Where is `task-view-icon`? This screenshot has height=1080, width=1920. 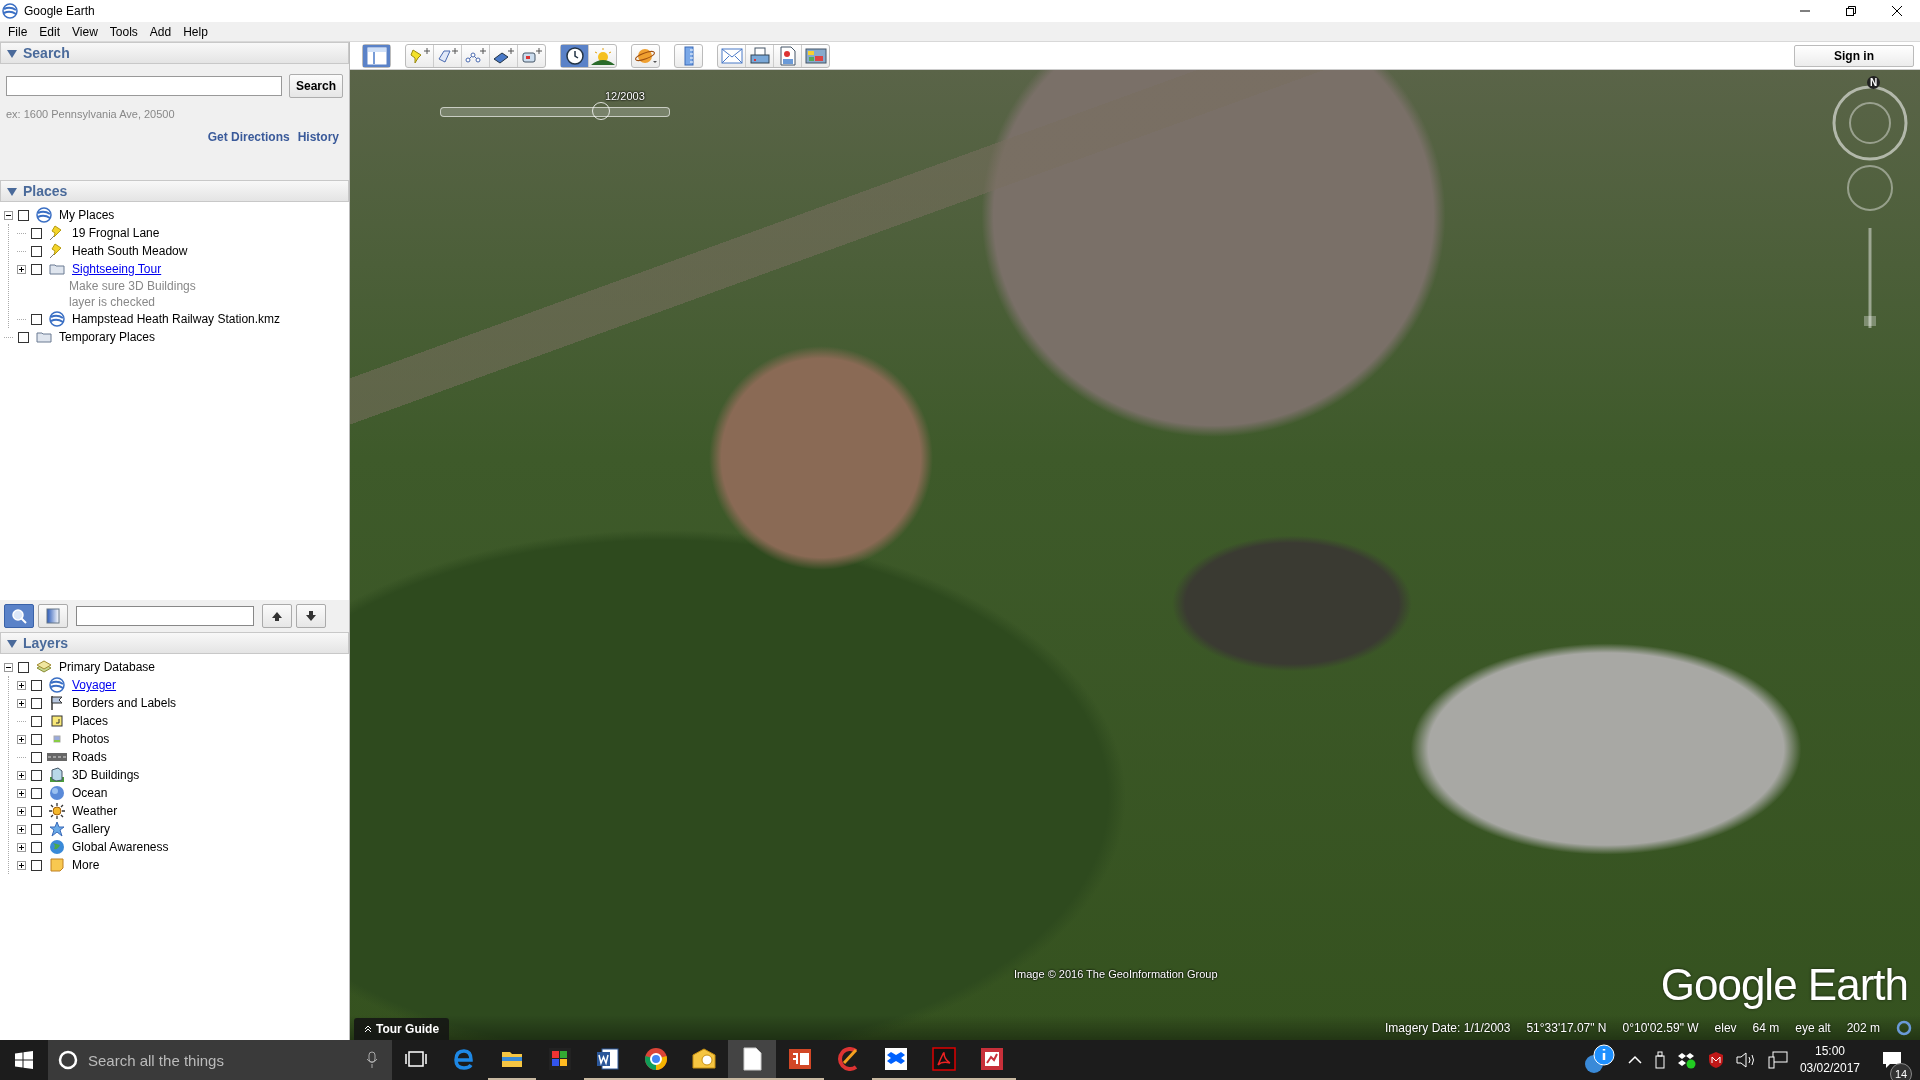
task-view-icon is located at coordinates (416, 1059).